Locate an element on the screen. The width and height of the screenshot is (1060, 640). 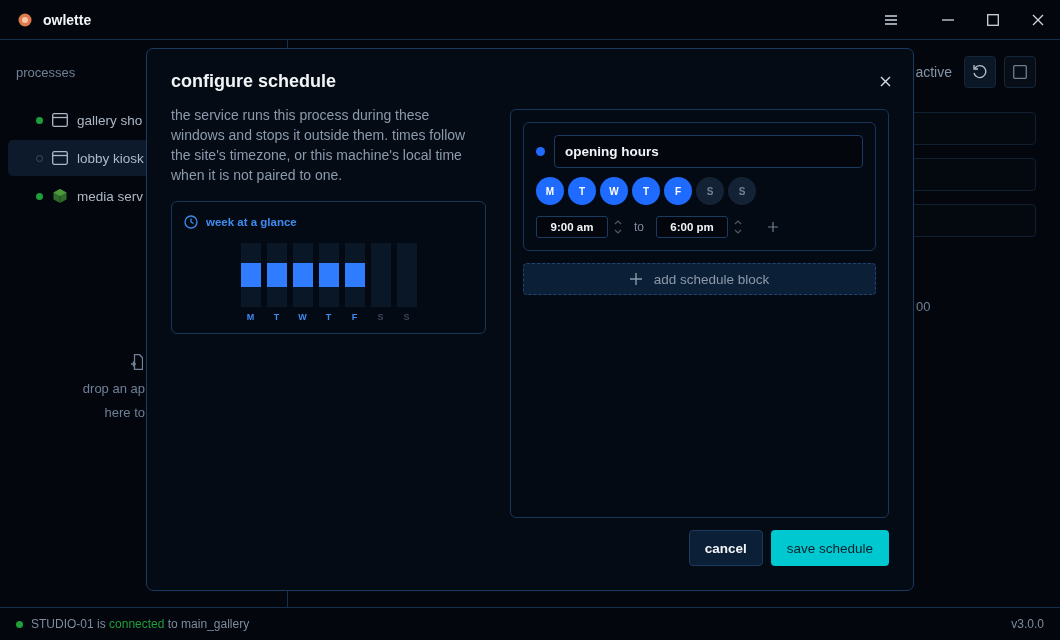
info-text: 00 is located at coordinates (923, 306).